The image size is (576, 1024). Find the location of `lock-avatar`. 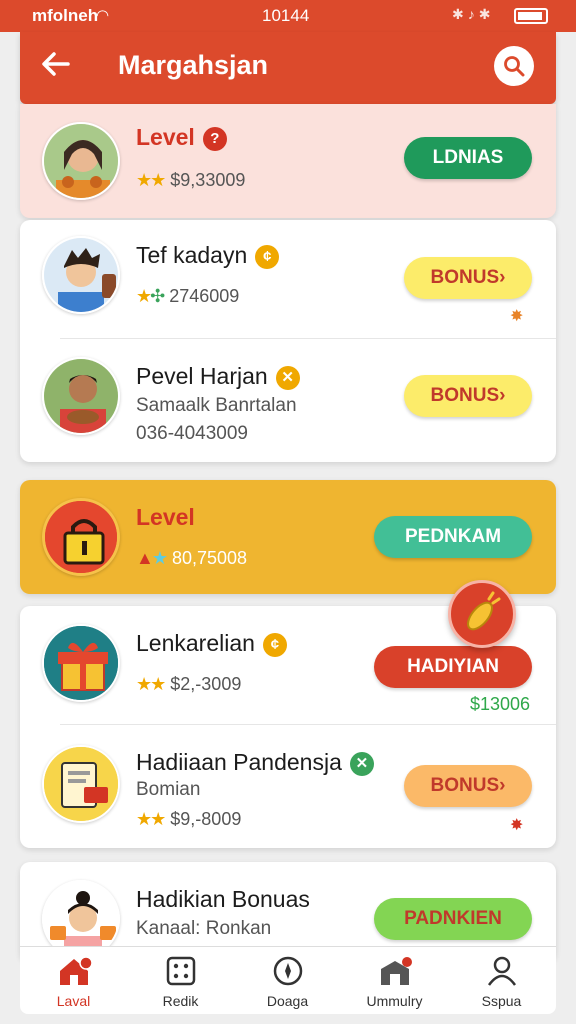

lock-avatar is located at coordinates (81, 537).